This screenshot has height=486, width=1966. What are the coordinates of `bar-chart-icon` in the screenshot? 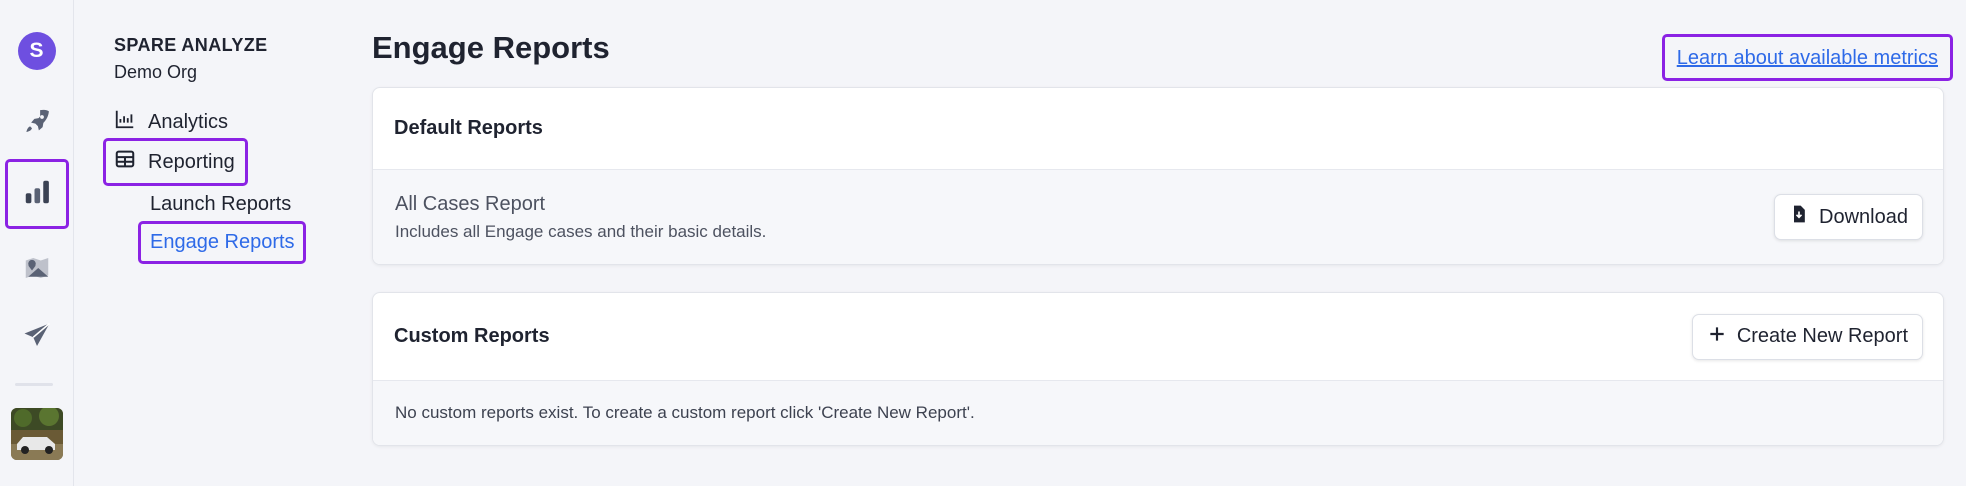 It's located at (37, 194).